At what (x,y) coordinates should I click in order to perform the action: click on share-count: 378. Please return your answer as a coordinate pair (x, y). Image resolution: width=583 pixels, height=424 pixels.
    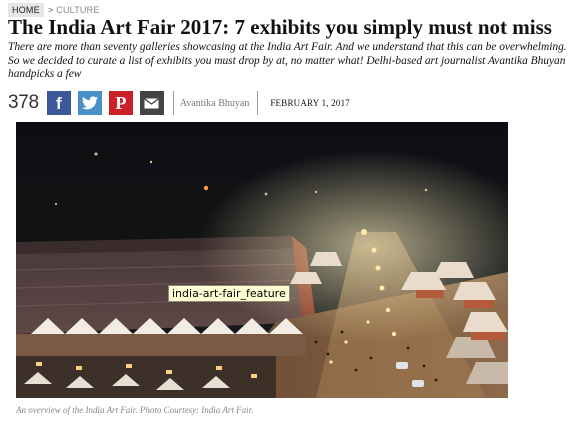
    Looking at the image, I should click on (23, 102).